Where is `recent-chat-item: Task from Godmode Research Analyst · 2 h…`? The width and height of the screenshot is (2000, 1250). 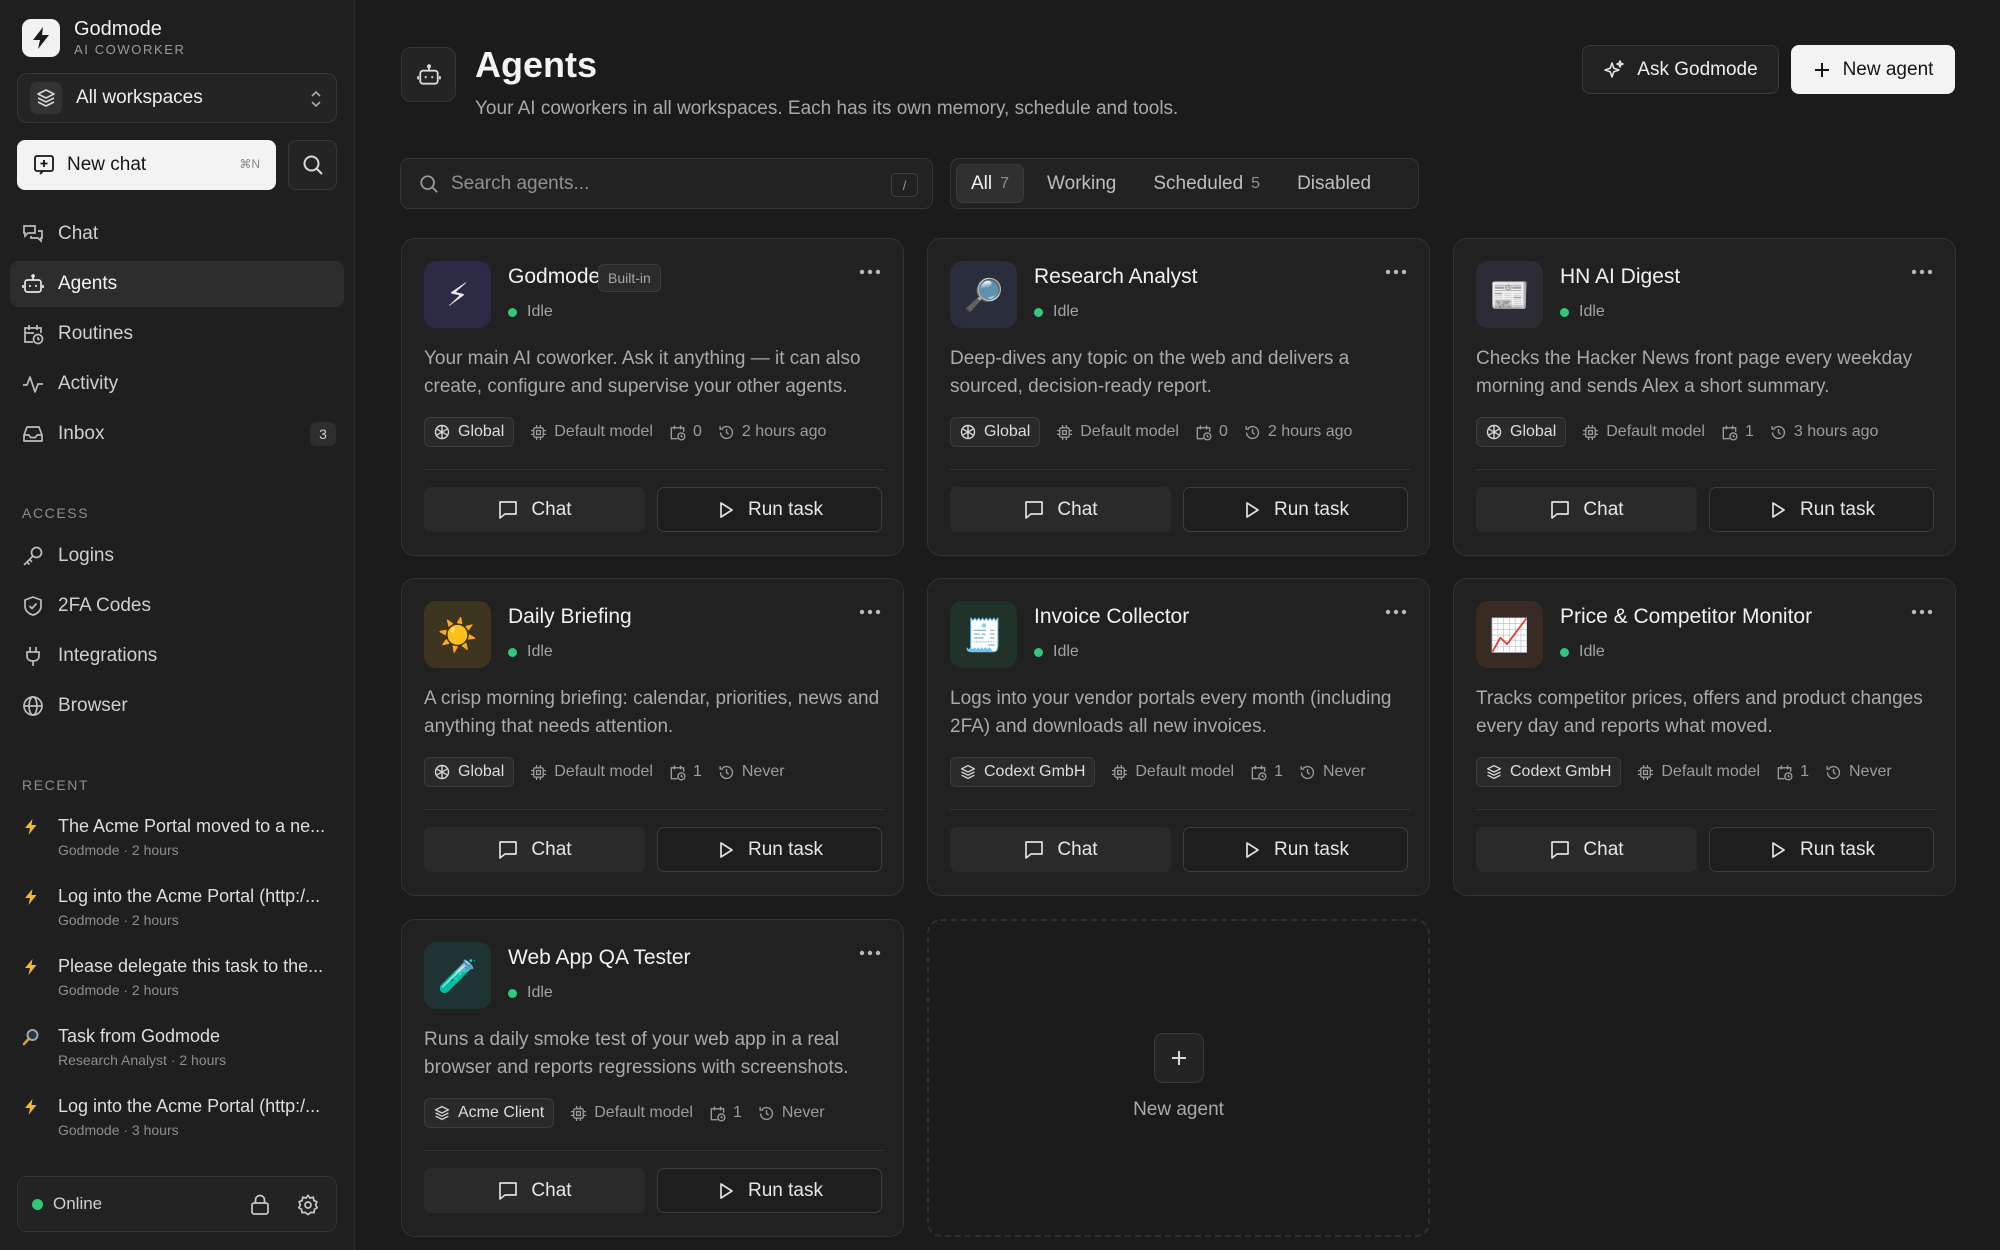
recent-chat-item: Task from Godmode Research Analyst · 2 h… is located at coordinates (180, 1047).